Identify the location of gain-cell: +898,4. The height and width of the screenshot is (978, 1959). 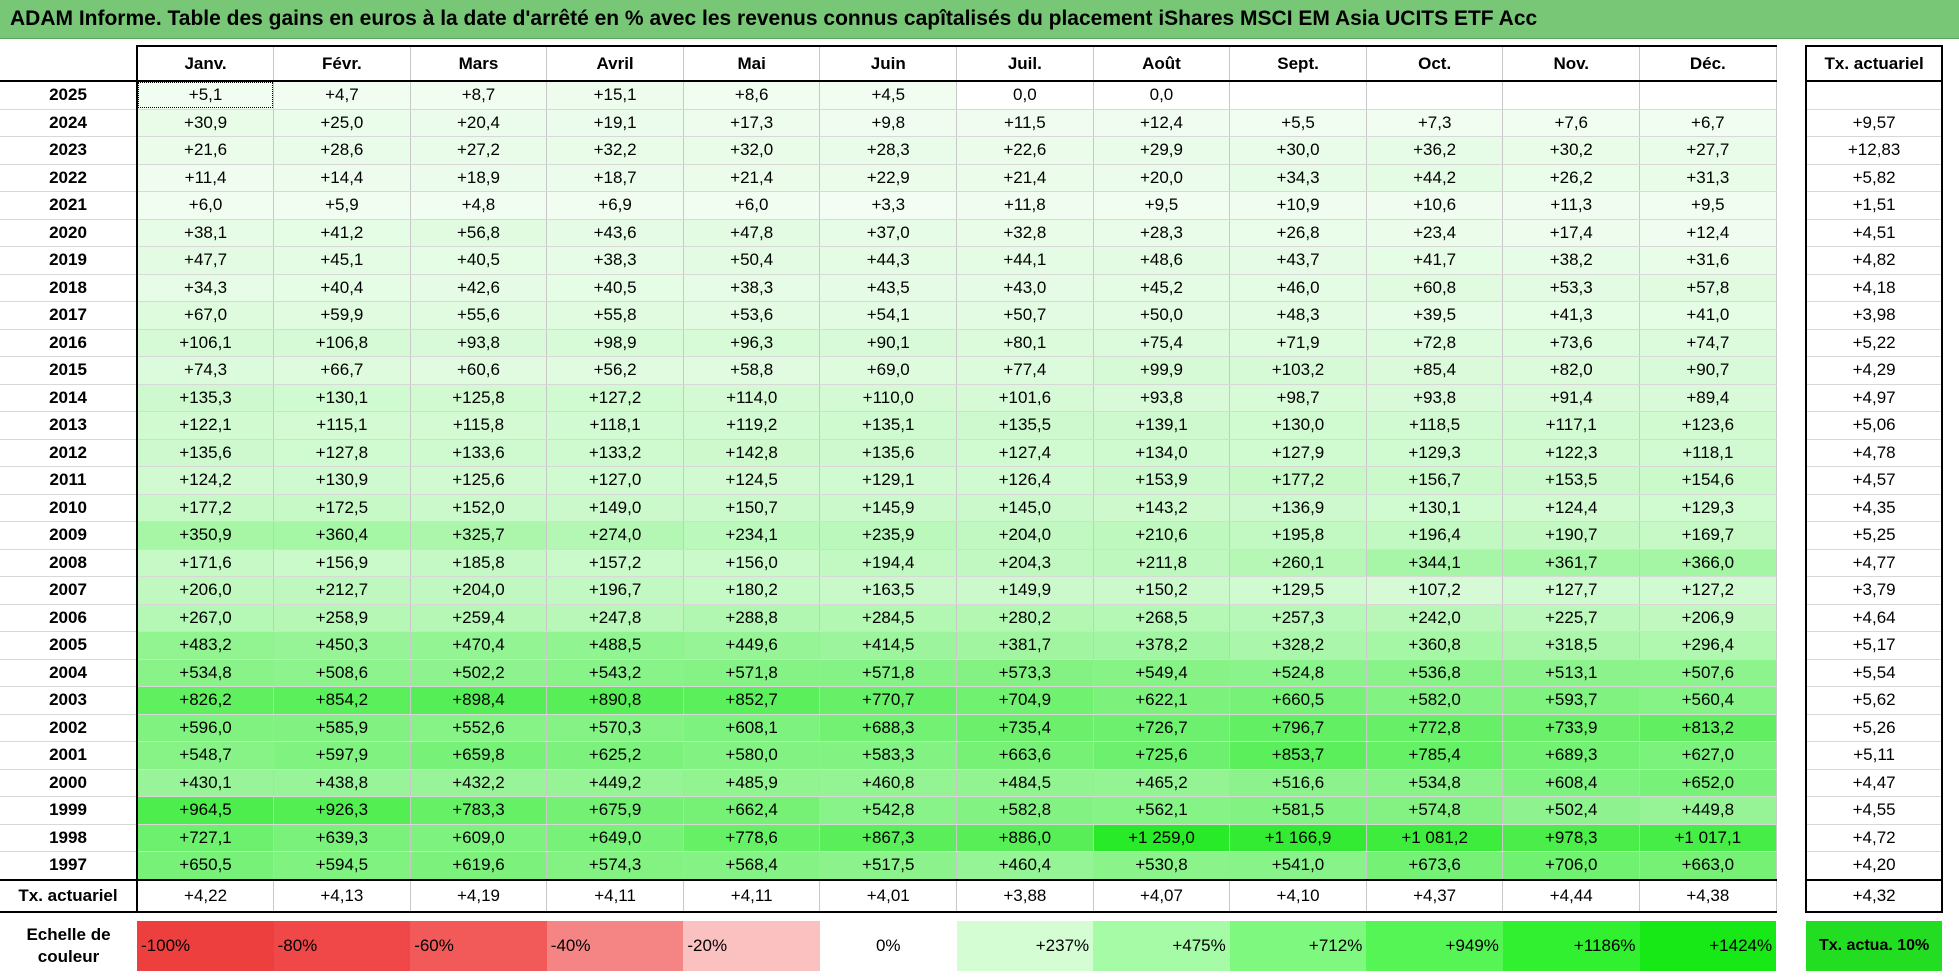
(478, 700).